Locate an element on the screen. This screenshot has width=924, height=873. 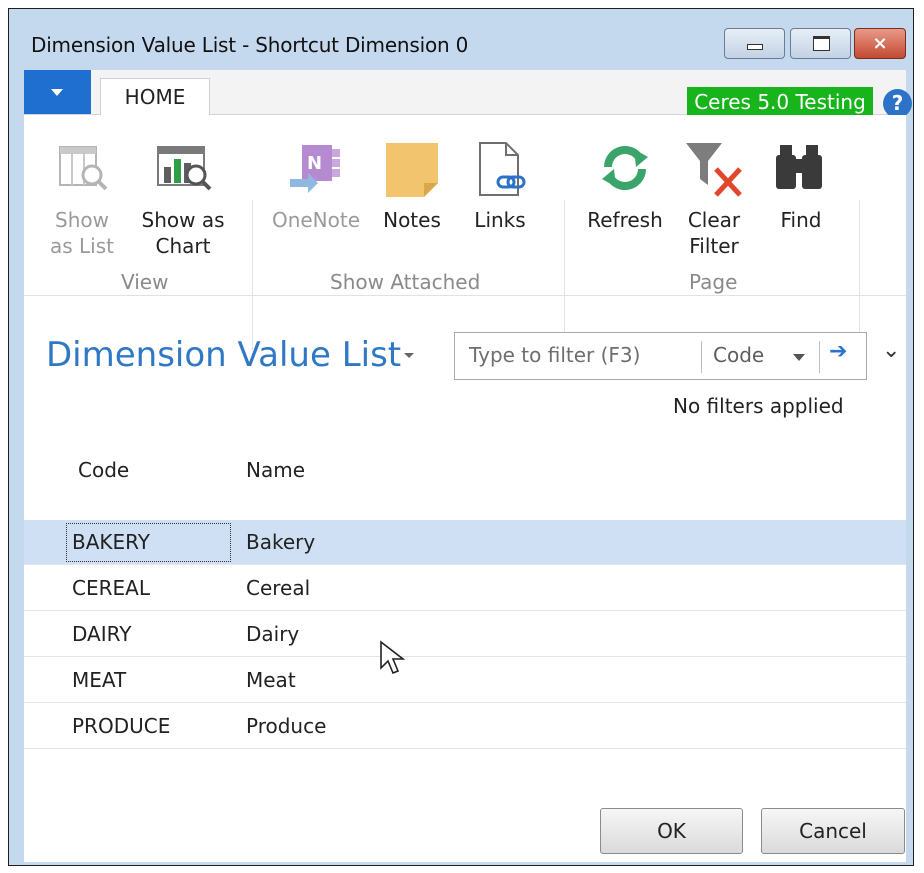
column-header-name: Name is located at coordinates (275, 470).